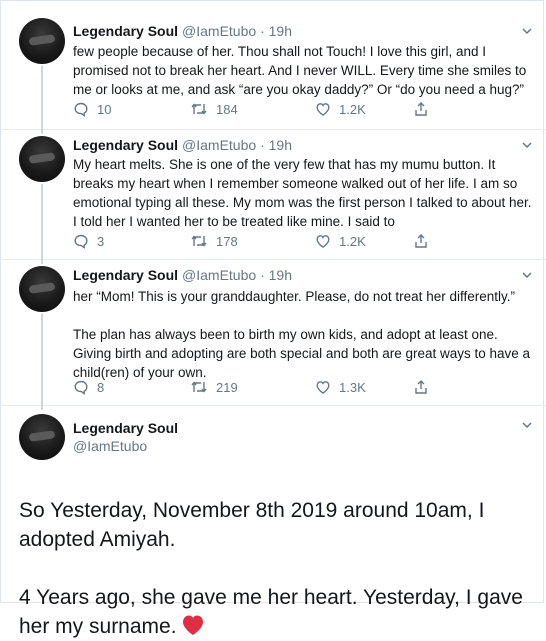  Describe the element at coordinates (352, 387) in the screenshot. I see `like-count: 1.3K` at that location.